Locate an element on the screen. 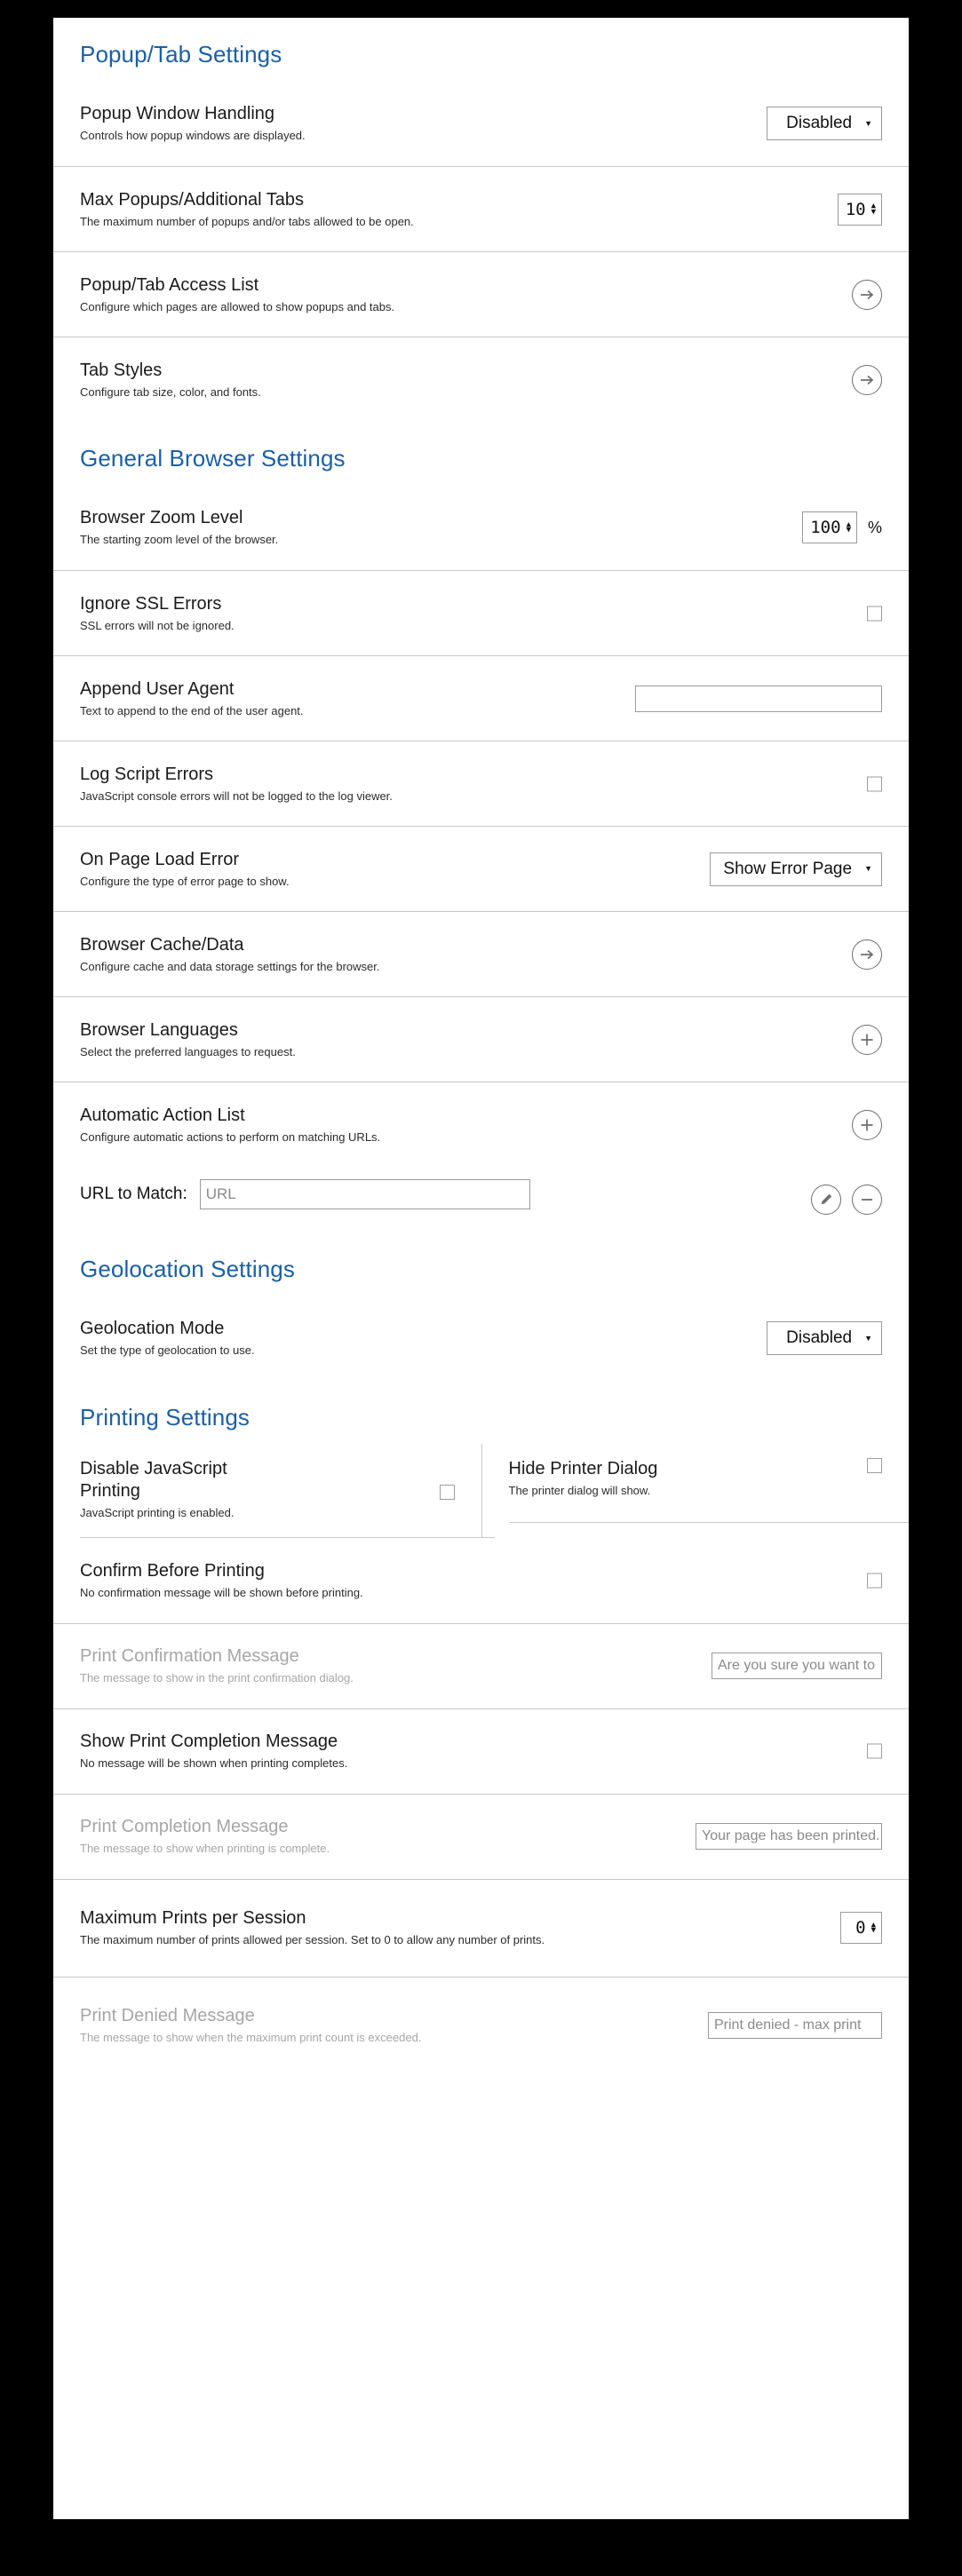 The height and width of the screenshot is (2576, 962). row-control: 10 ▲ ▼ is located at coordinates (859, 210).